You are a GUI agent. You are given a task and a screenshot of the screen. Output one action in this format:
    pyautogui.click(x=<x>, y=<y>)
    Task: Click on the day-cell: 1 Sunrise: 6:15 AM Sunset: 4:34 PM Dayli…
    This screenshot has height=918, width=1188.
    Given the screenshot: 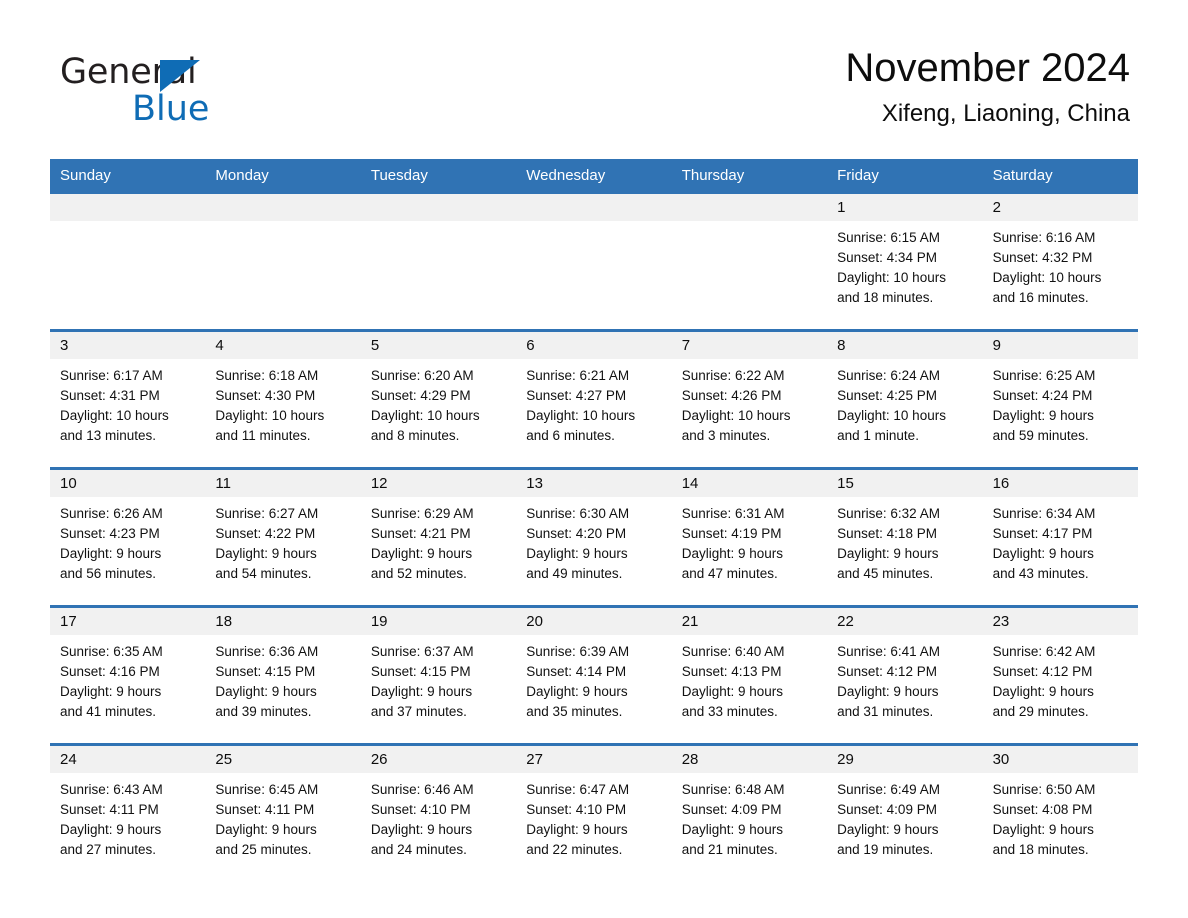 What is the action you would take?
    pyautogui.click(x=905, y=261)
    